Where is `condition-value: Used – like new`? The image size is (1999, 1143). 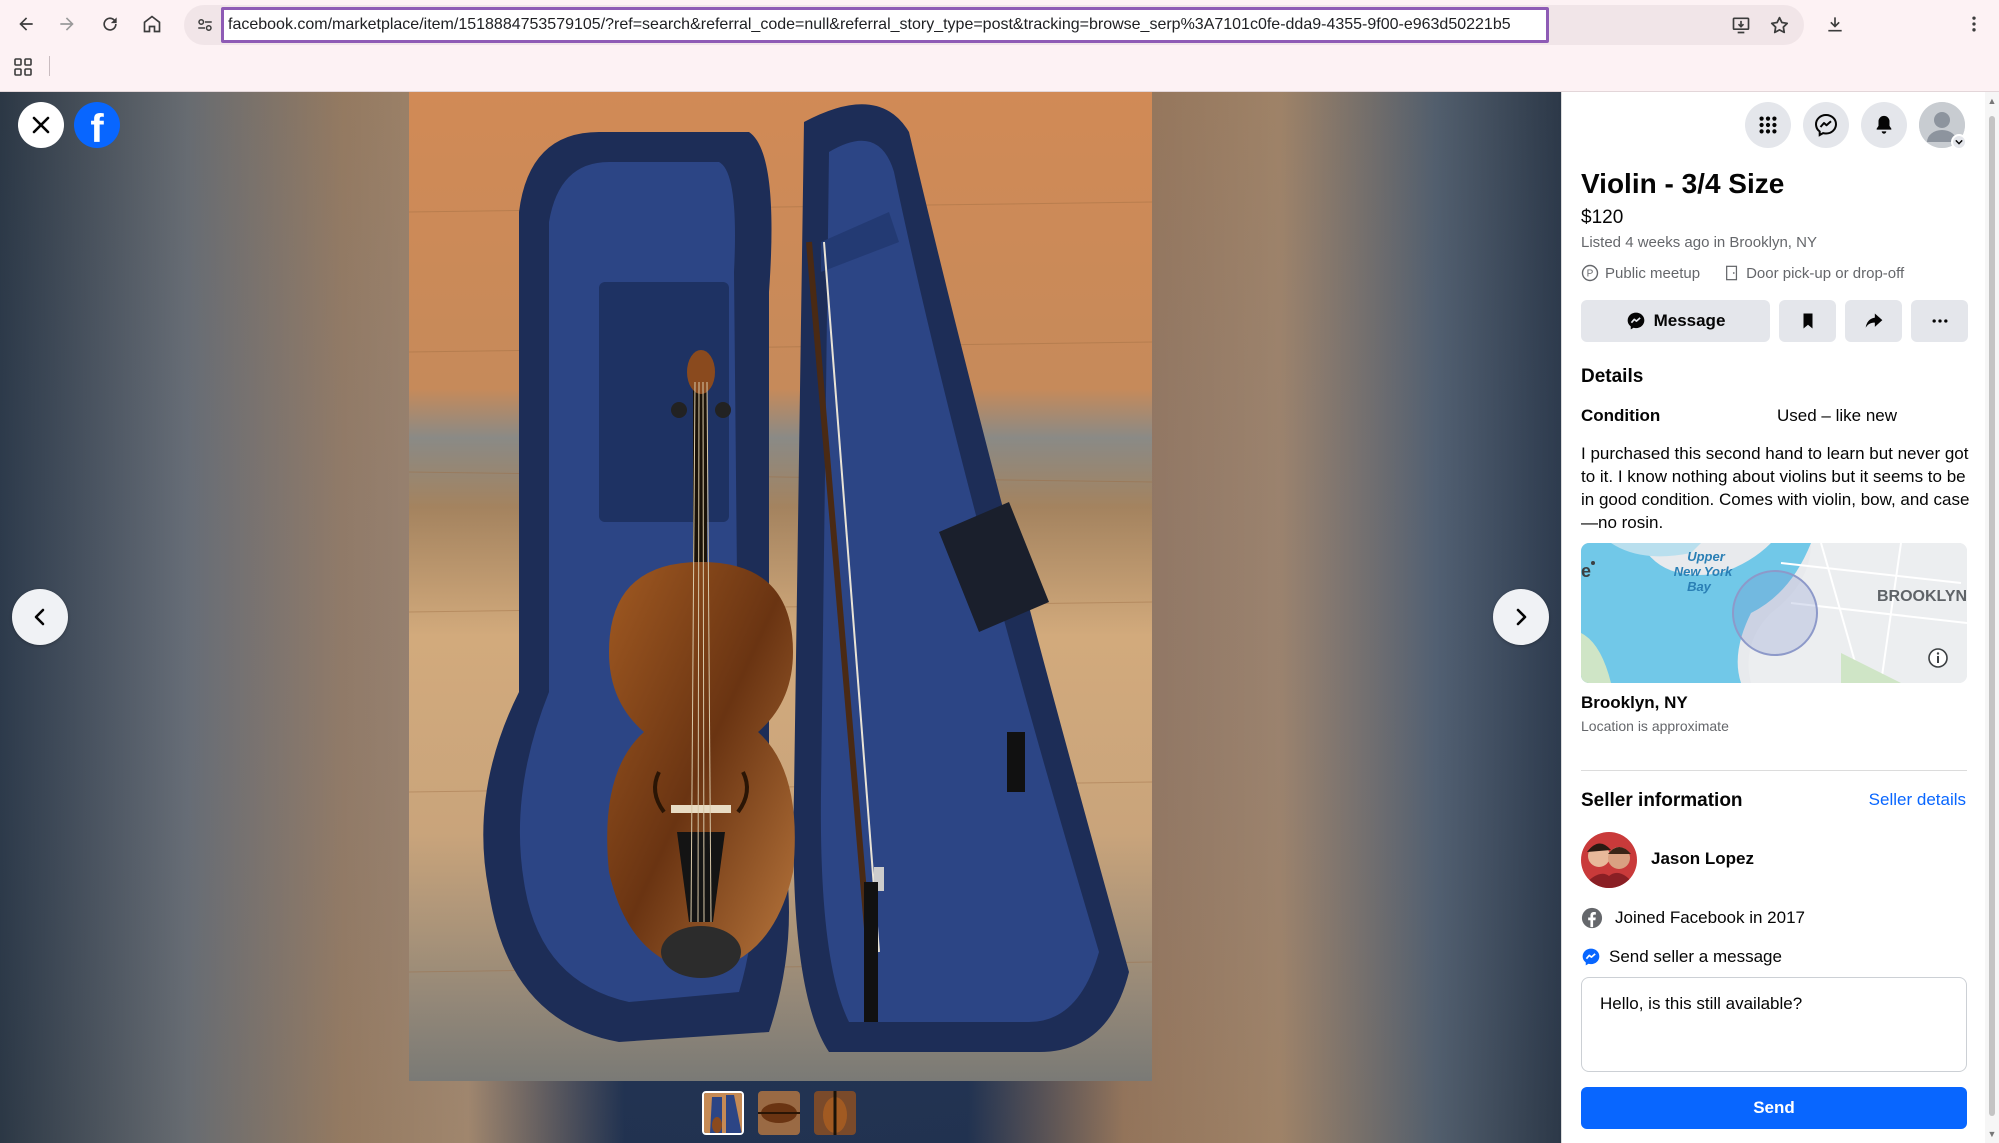
condition-value: Used – like new is located at coordinates (1837, 415).